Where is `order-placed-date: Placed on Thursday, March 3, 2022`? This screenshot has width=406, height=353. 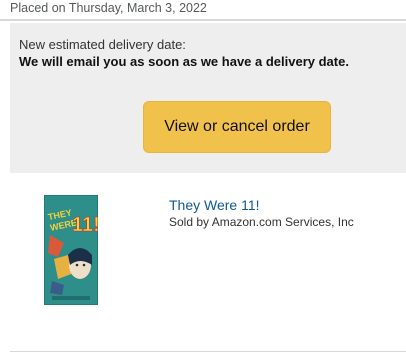 order-placed-date: Placed on Thursday, March 3, 2022 is located at coordinates (108, 8).